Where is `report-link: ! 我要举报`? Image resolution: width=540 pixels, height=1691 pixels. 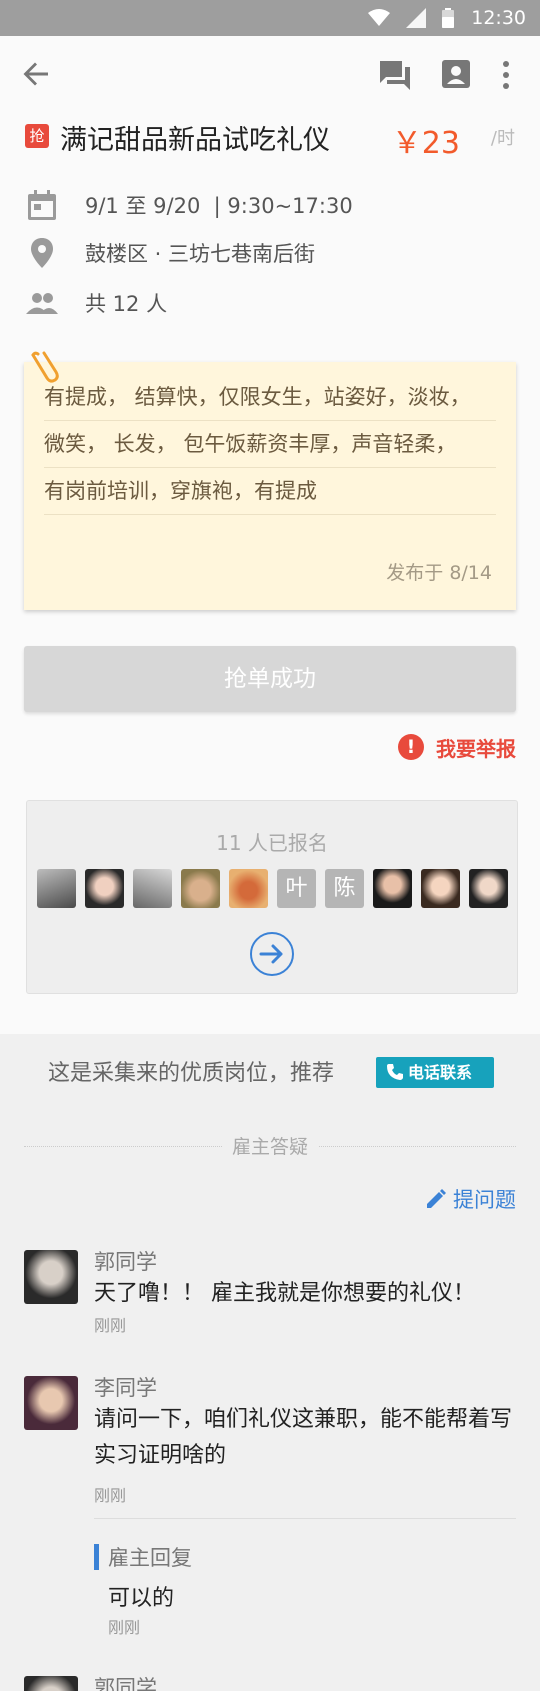 report-link: ! 我要举报 is located at coordinates (457, 747).